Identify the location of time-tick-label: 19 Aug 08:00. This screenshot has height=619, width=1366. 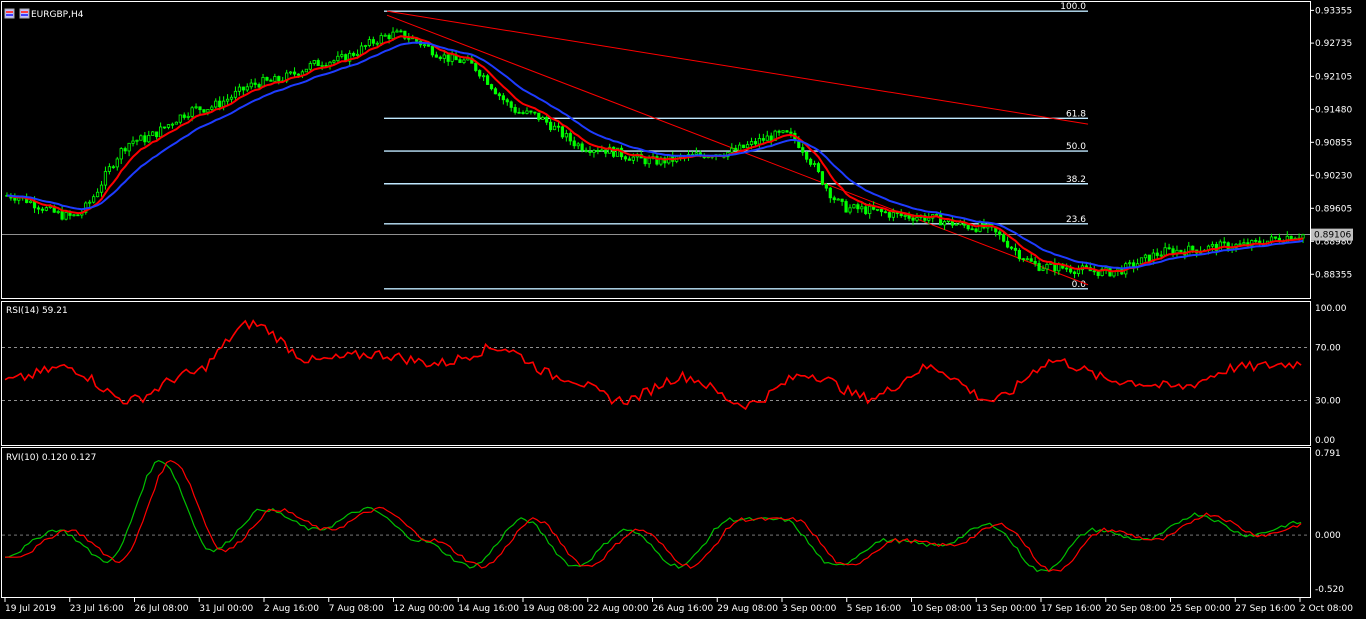
(553, 609).